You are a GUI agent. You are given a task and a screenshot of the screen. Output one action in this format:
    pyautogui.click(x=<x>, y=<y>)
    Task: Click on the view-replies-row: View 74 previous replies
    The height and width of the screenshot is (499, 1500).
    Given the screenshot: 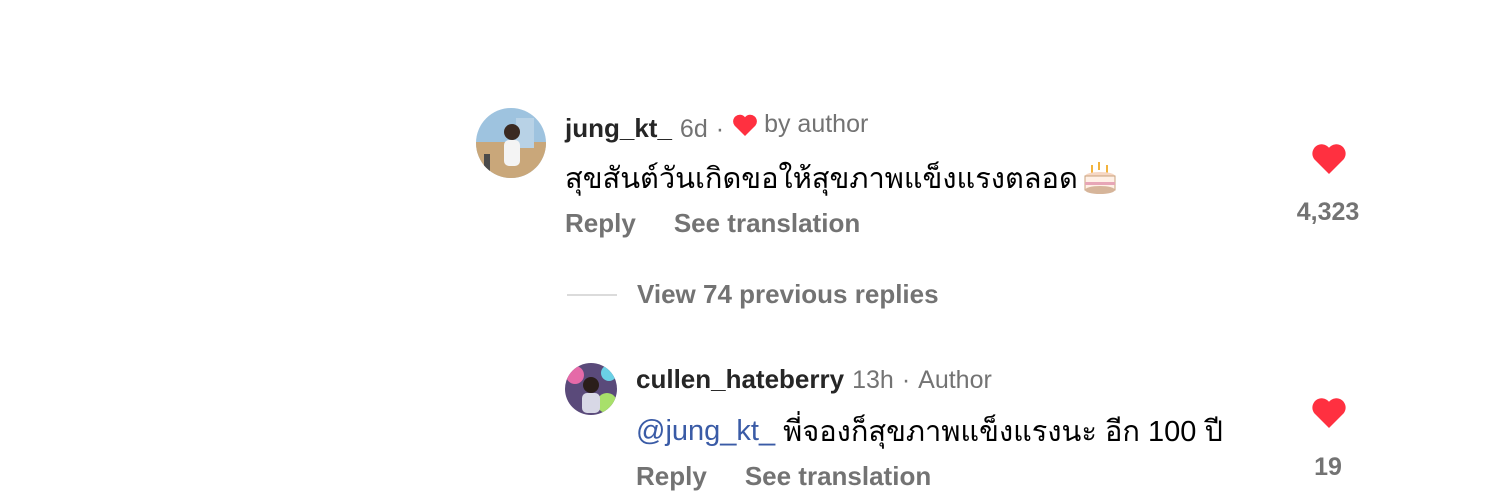 What is the action you would take?
    pyautogui.click(x=753, y=294)
    